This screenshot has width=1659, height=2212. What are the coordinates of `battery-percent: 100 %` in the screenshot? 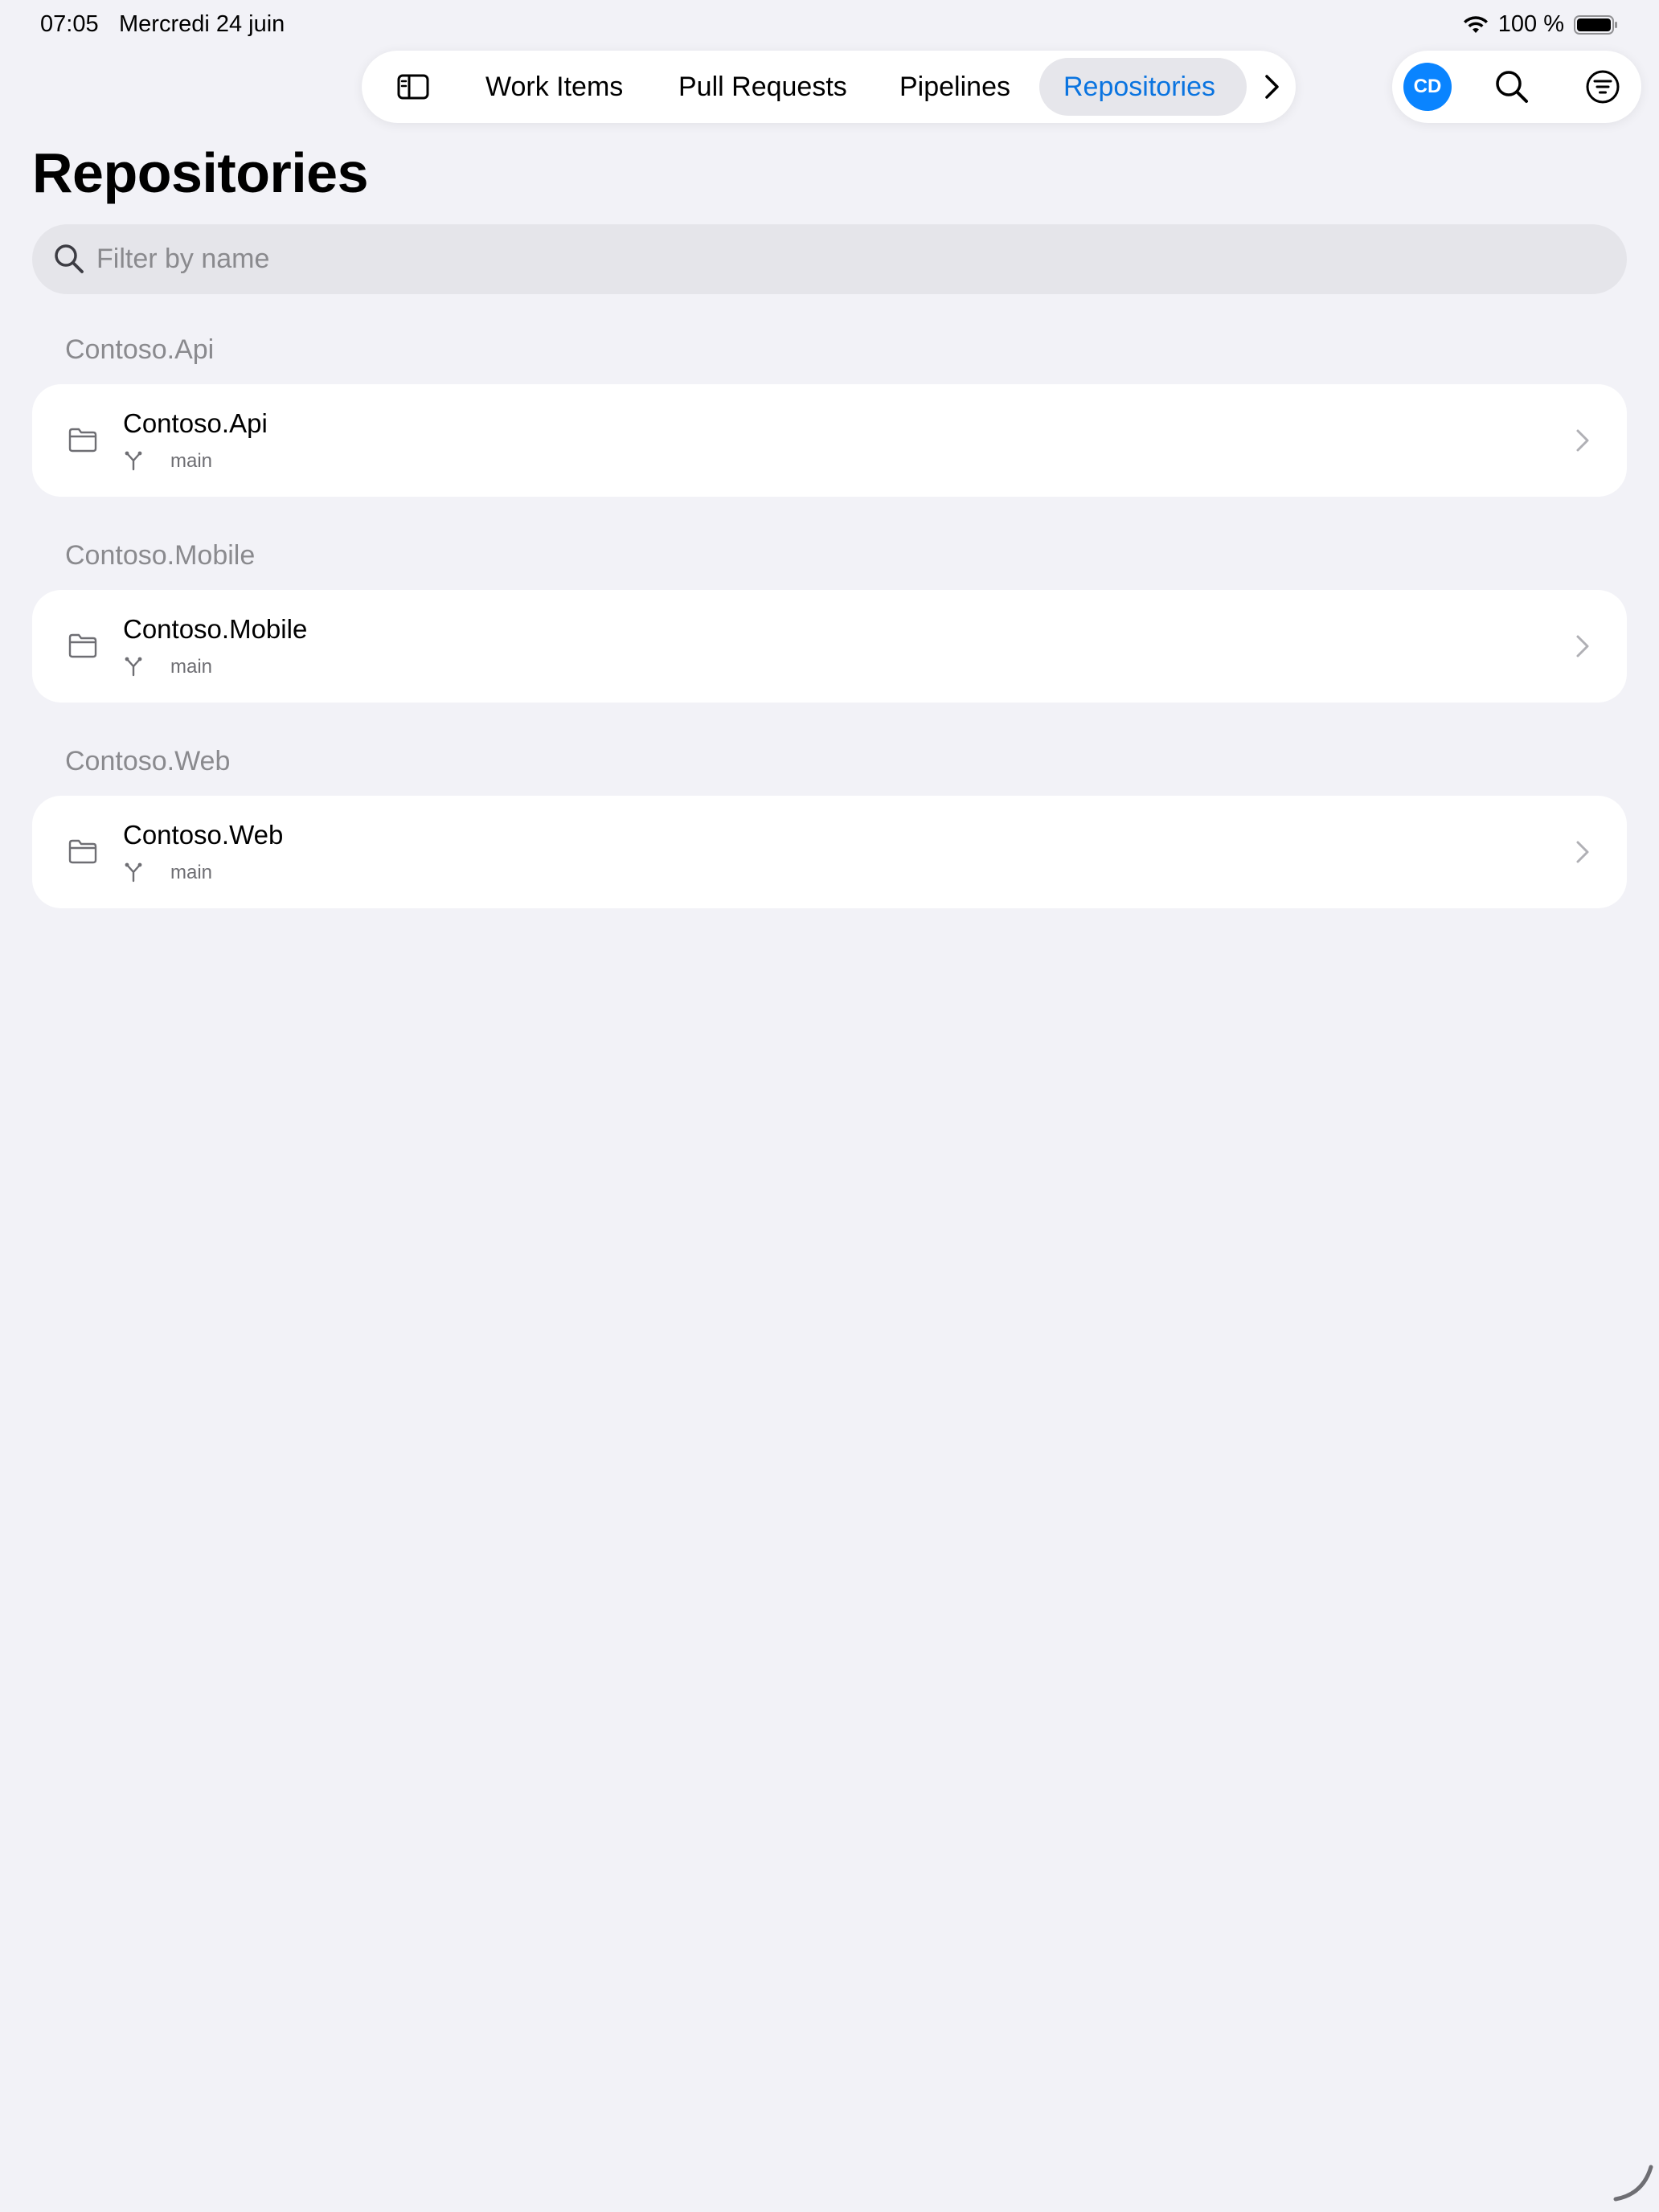 It's located at (1530, 24).